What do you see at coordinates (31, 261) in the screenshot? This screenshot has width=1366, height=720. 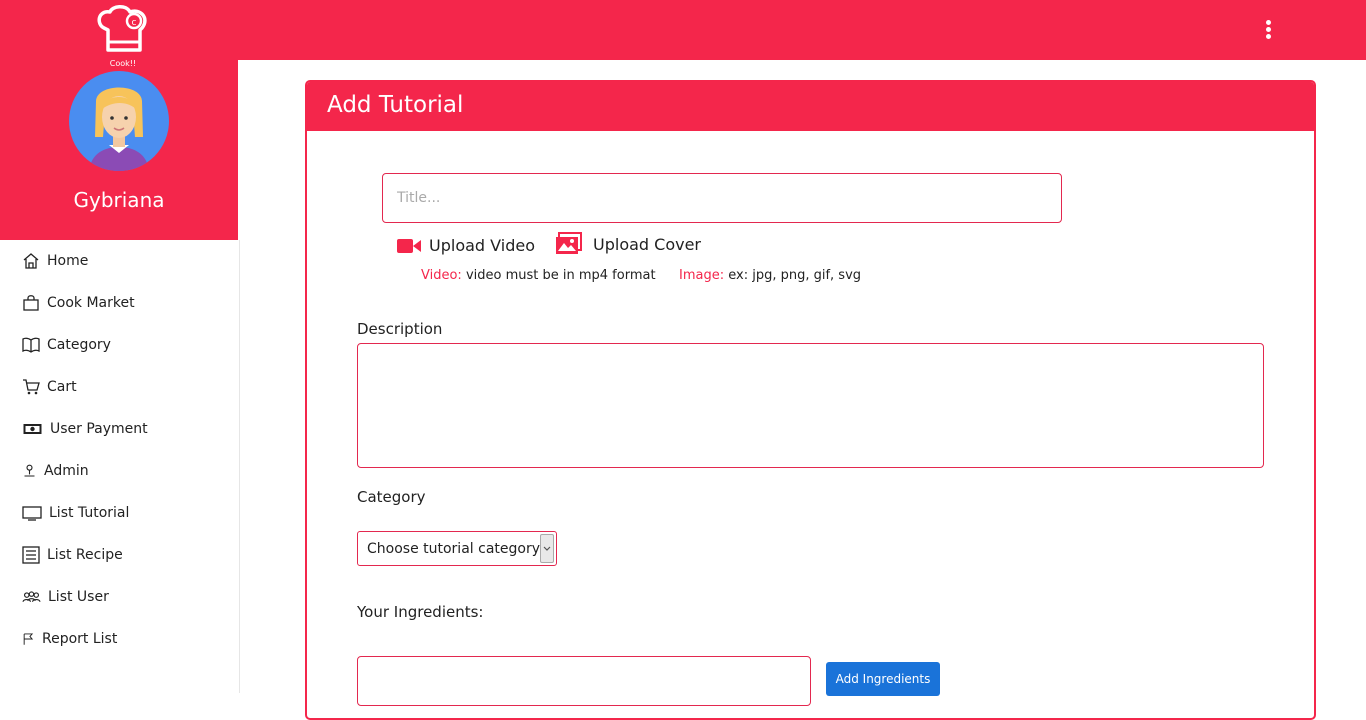 I see `home-icon` at bounding box center [31, 261].